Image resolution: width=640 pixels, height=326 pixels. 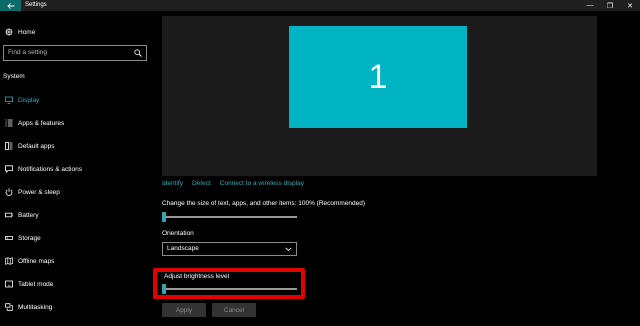 I want to click on brightness-slider, so click(x=229, y=289).